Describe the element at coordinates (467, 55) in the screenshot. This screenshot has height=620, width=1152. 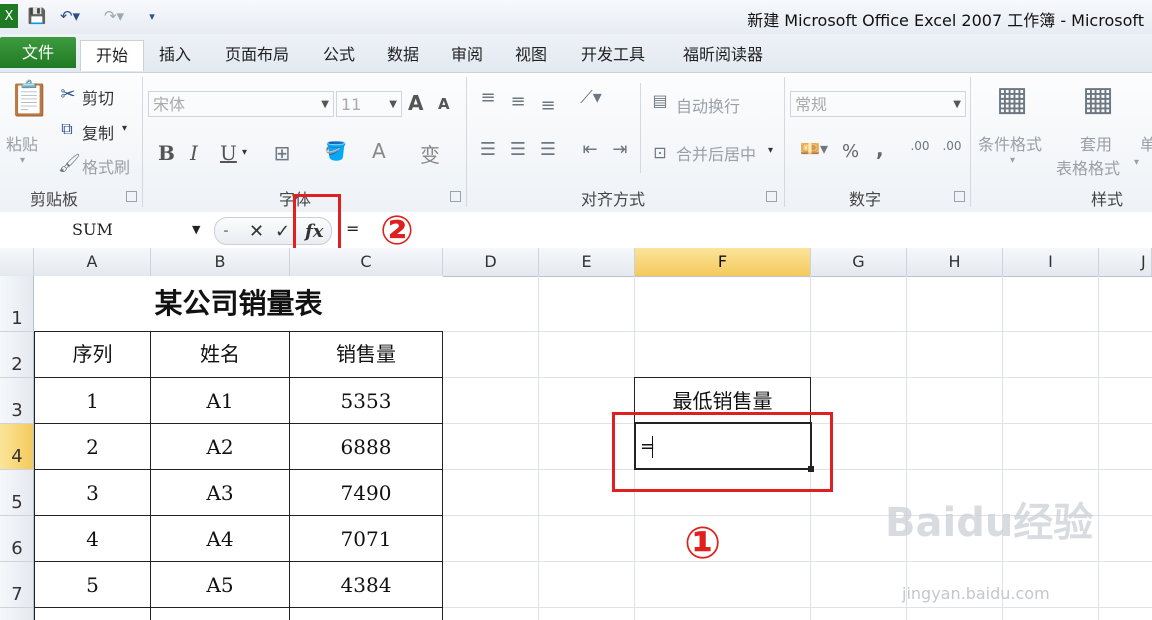
I see `tab-review: 审阅` at that location.